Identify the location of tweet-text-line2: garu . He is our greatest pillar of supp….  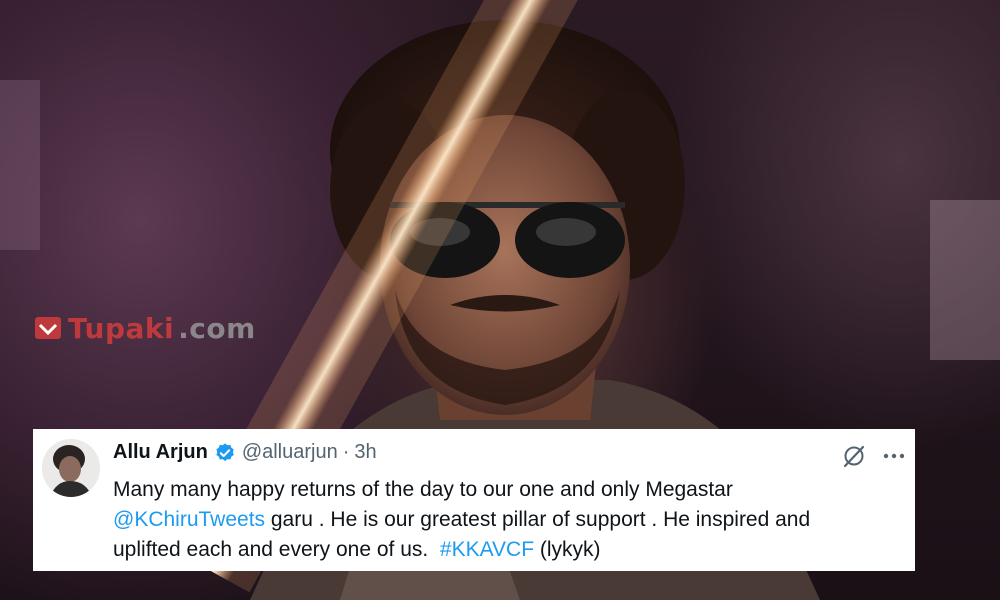
(538, 519).